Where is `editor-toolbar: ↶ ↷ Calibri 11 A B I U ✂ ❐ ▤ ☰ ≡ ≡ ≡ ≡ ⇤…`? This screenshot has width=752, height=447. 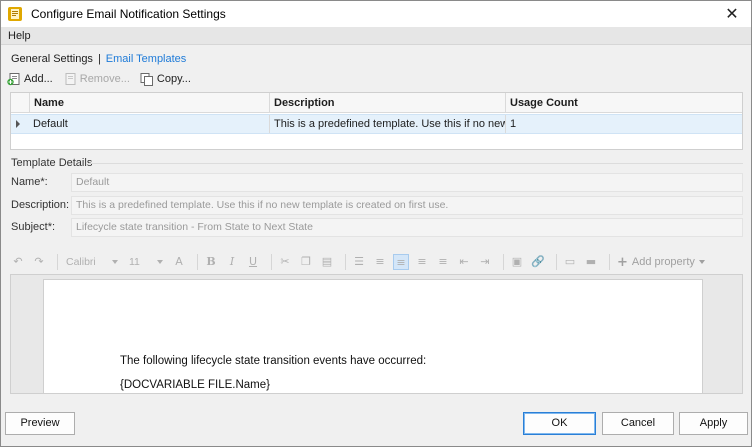
editor-toolbar: ↶ ↷ Calibri 11 A B I U ✂ ❐ ▤ ☰ ≡ ≡ ≡ ≡ ⇤… is located at coordinates (376, 262).